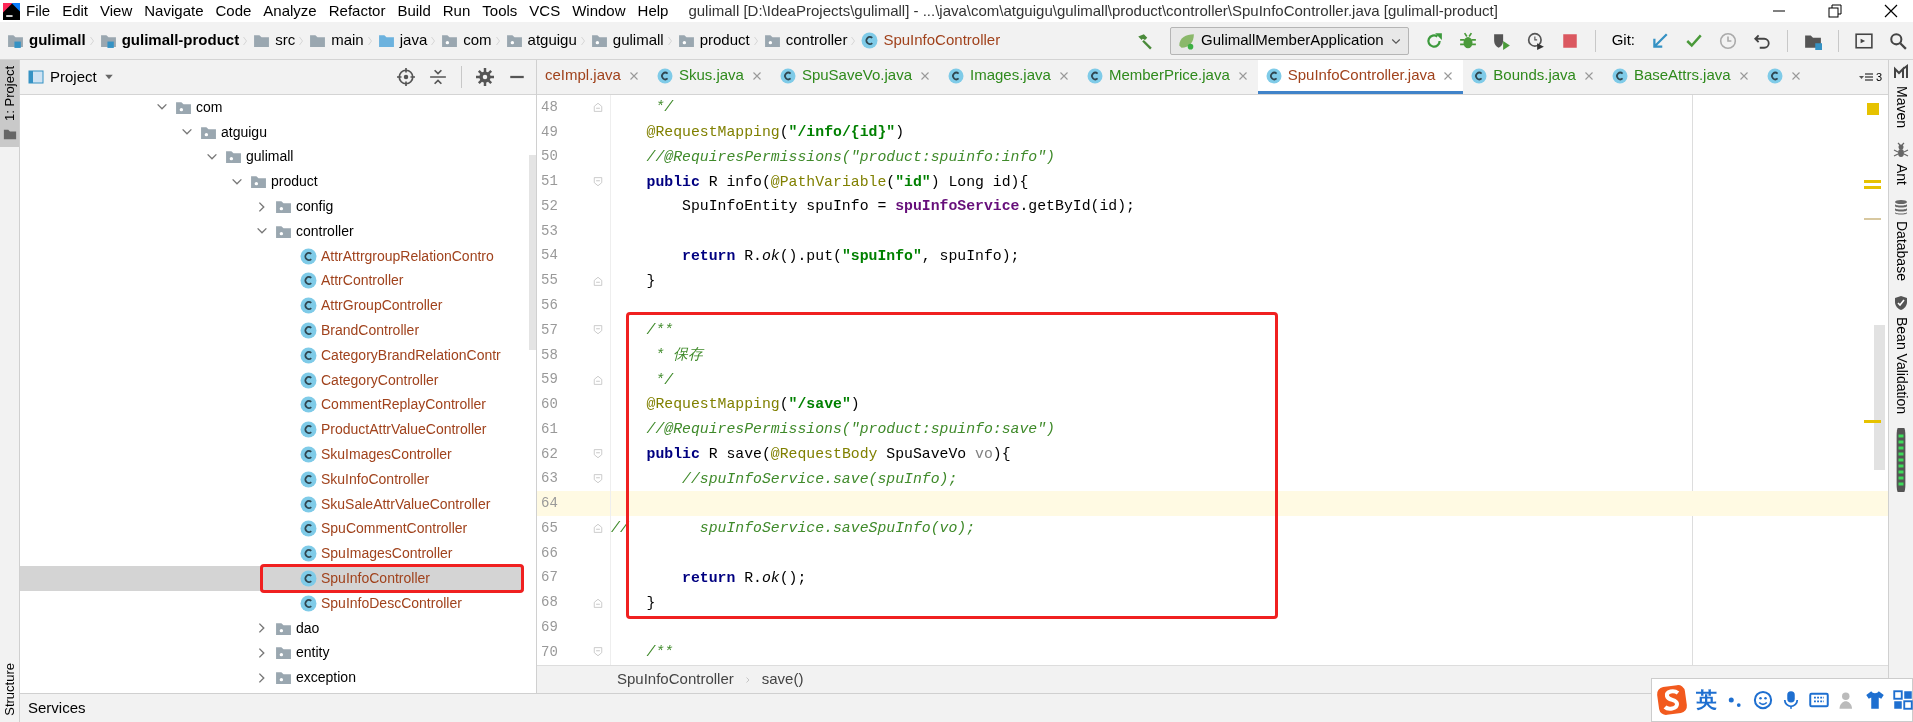 The height and width of the screenshot is (722, 1913). Describe the element at coordinates (169, 40) in the screenshot. I see `breadcrumb-item: gulimall-product` at that location.